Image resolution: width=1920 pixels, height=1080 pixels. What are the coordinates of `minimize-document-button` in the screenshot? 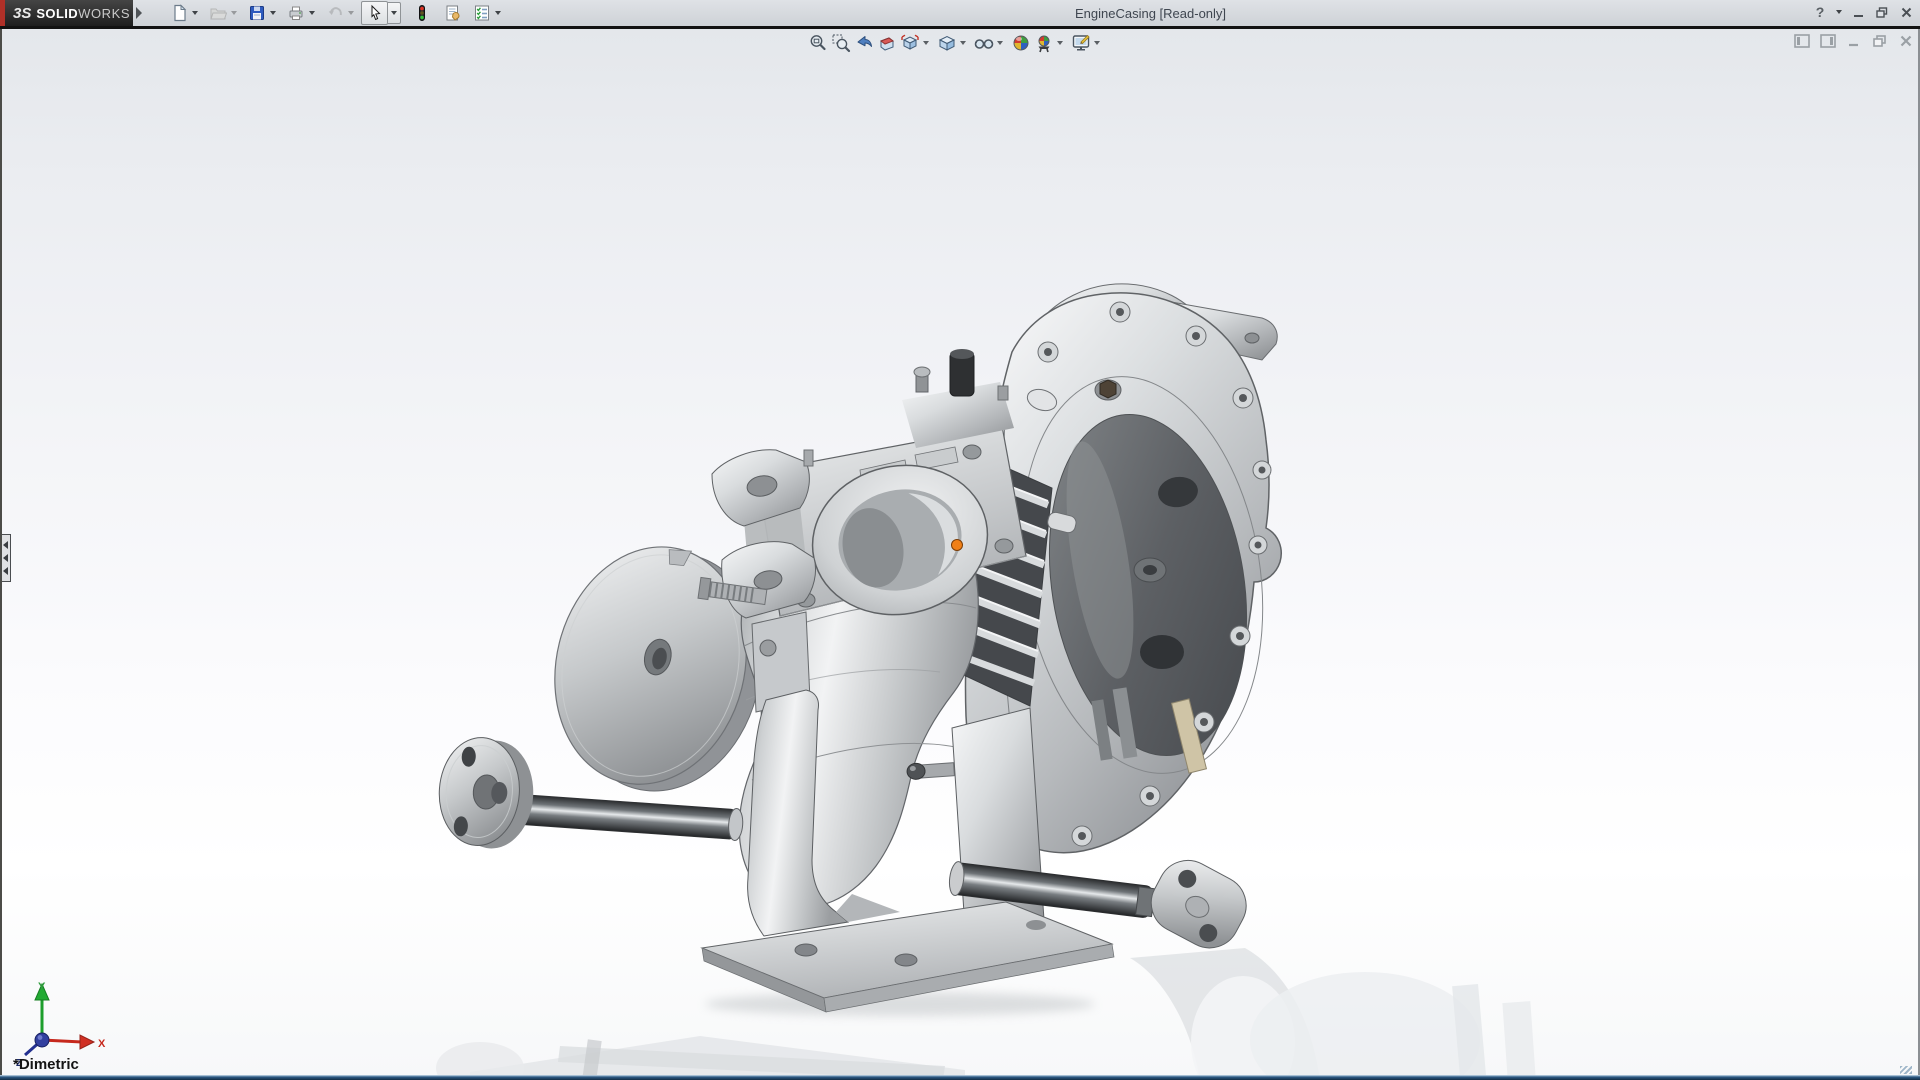 It's located at (1853, 40).